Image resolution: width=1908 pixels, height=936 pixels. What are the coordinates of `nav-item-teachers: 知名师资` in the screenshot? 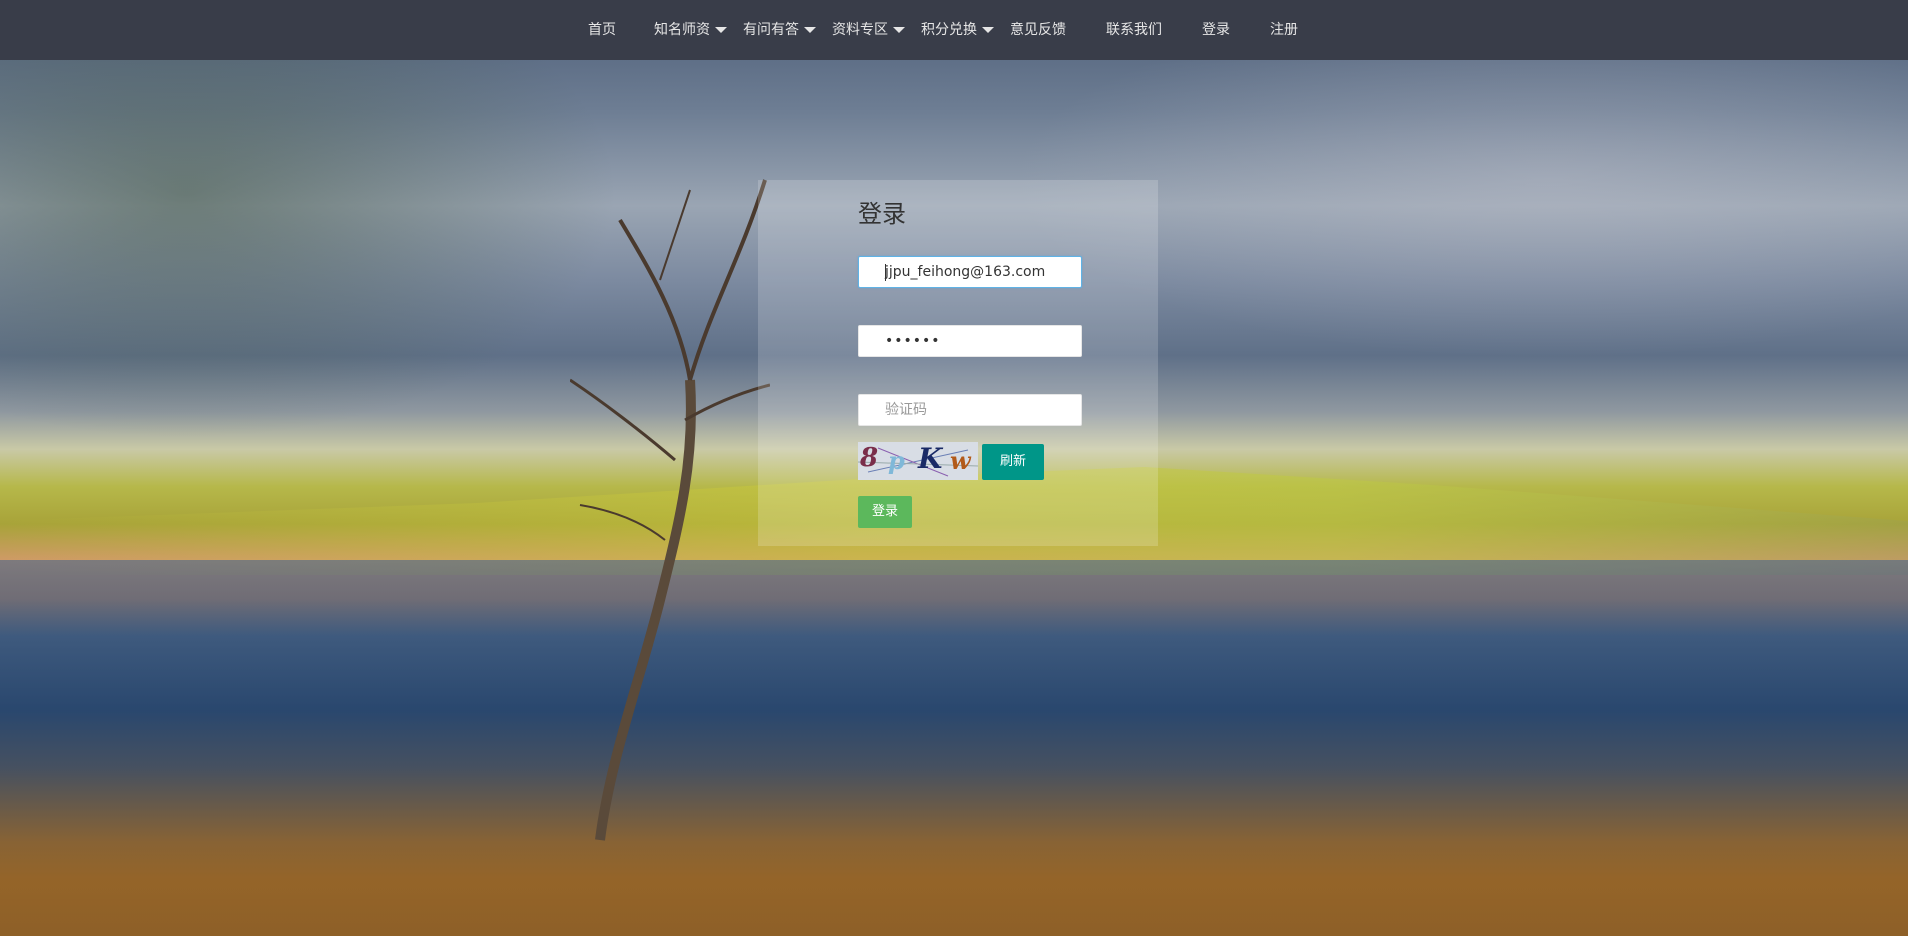 It's located at (690, 30).